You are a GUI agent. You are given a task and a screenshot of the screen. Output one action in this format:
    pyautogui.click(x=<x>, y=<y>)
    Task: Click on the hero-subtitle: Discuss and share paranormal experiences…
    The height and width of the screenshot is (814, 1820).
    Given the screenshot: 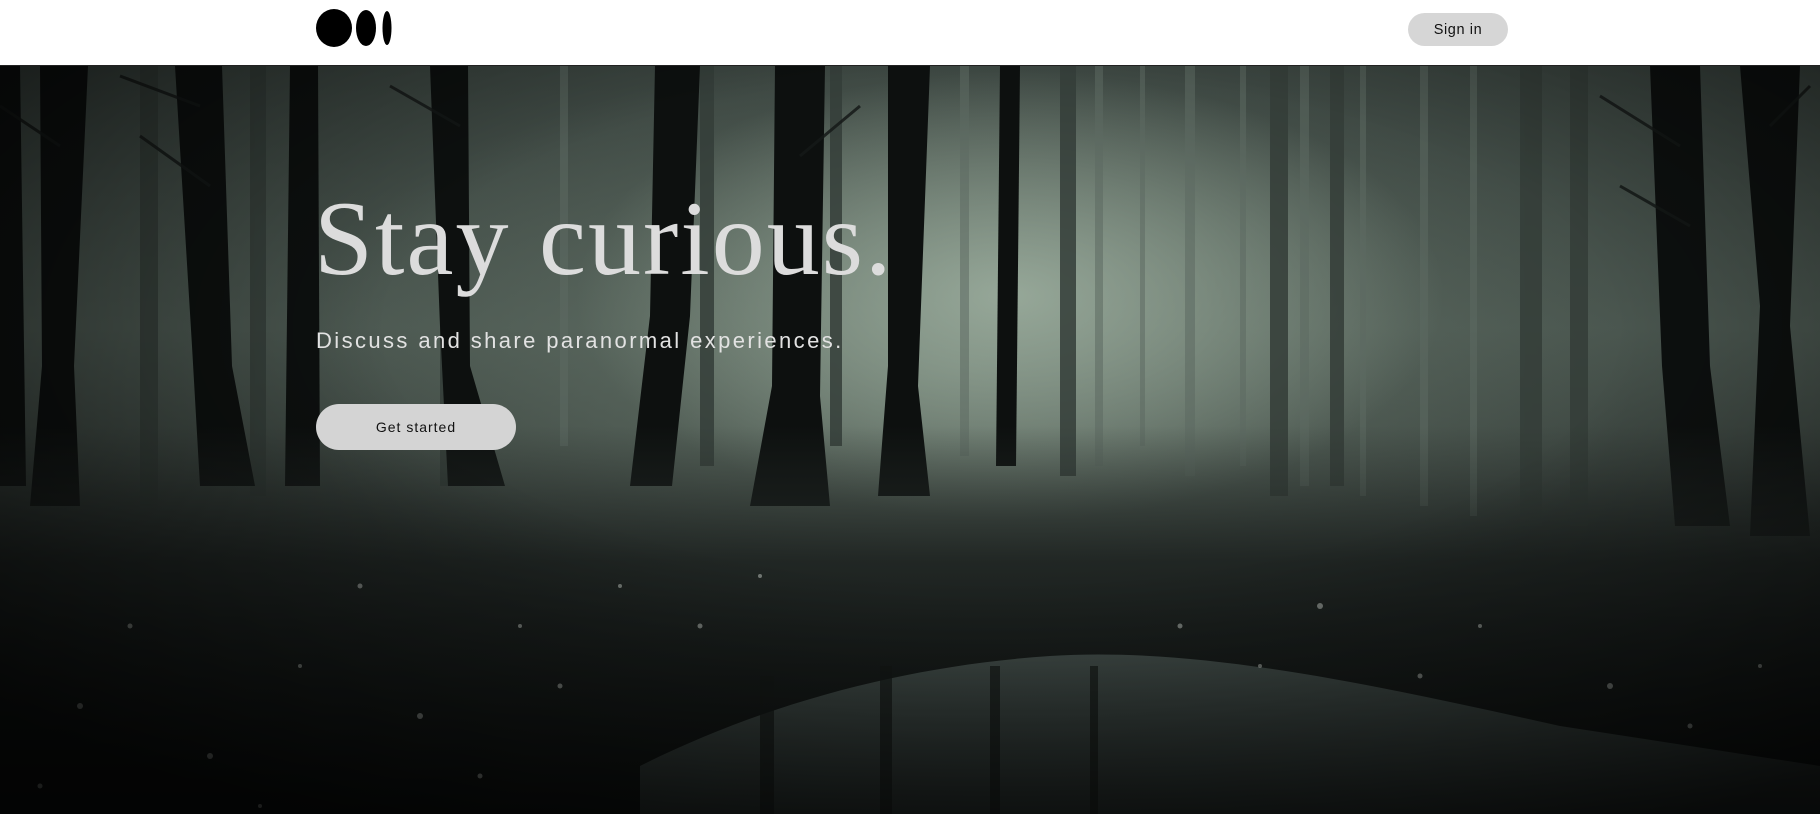 What is the action you would take?
    pyautogui.click(x=580, y=340)
    